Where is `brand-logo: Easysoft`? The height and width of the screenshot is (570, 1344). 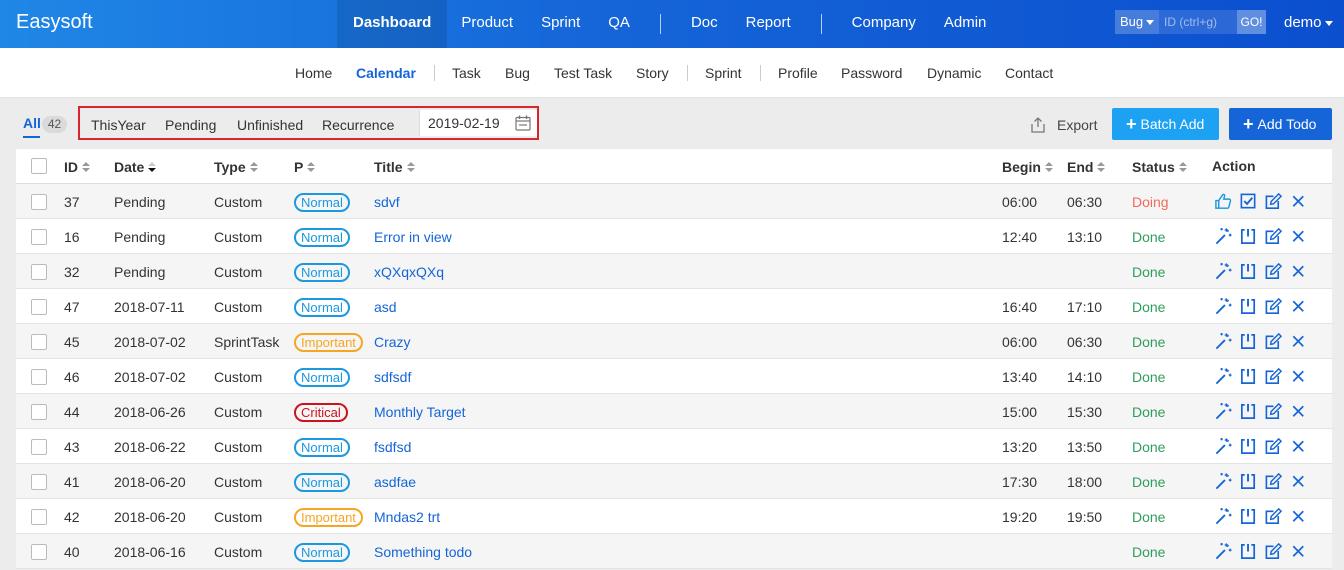
brand-logo: Easysoft is located at coordinates (54, 22).